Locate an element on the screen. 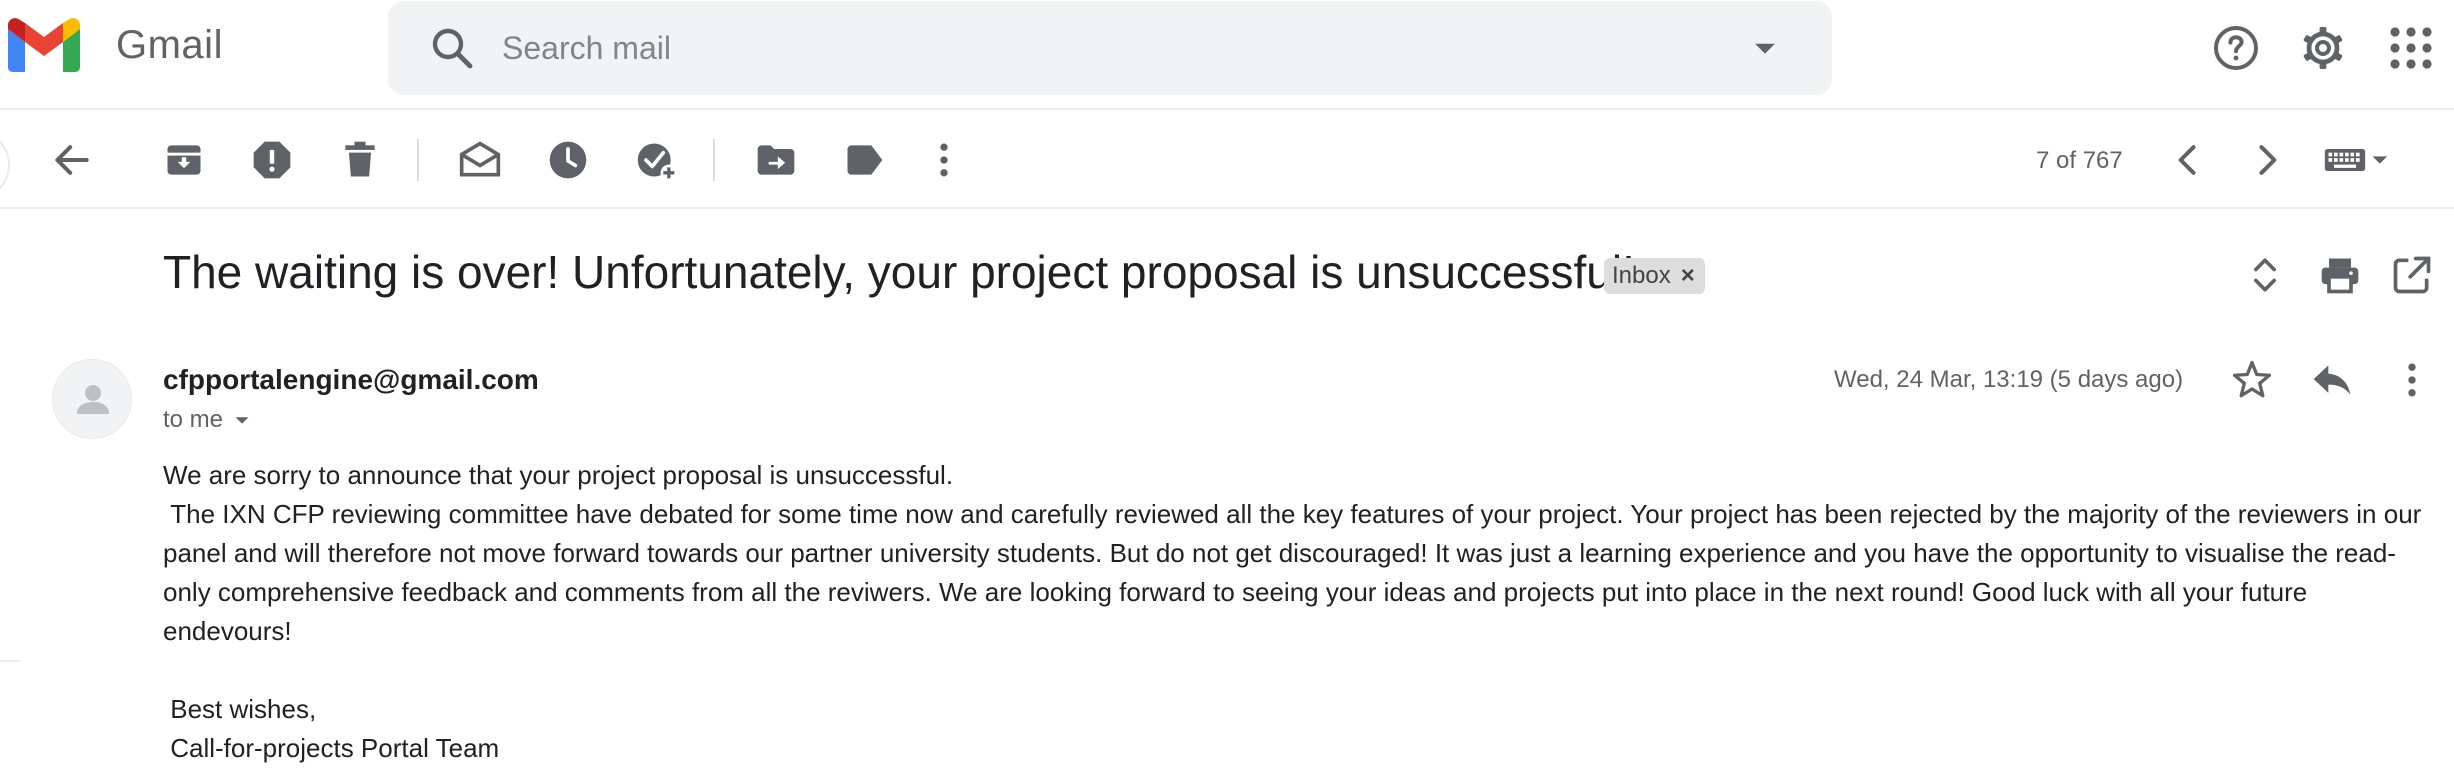 The height and width of the screenshot is (782, 2454). archive-icon is located at coordinates (184, 160).